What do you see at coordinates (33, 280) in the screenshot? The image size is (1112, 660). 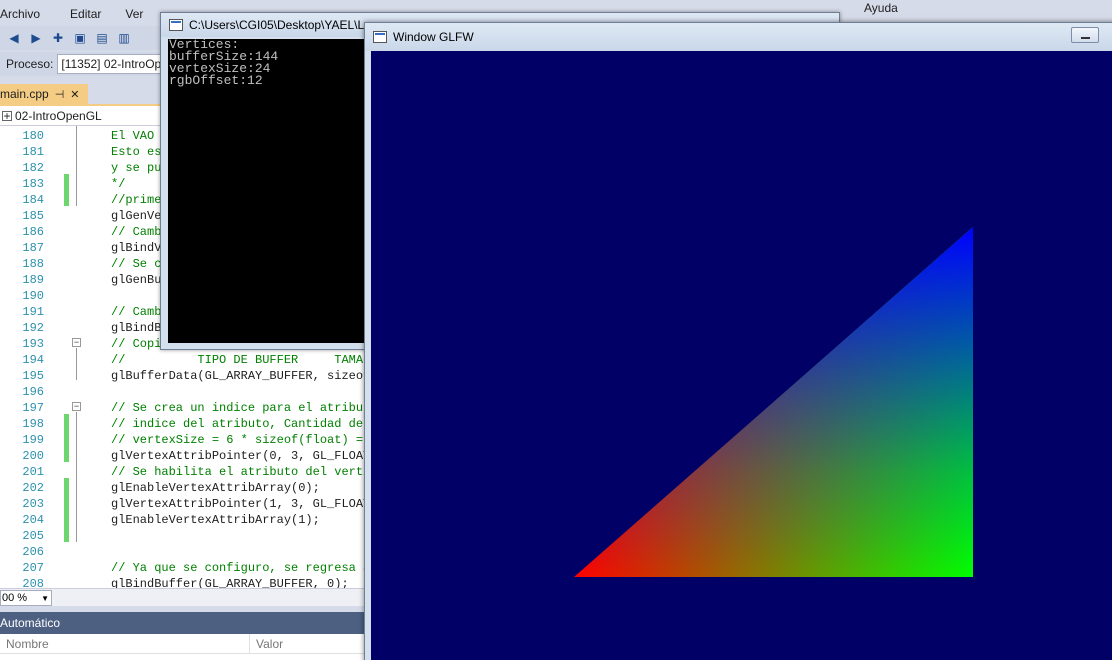 I see `line-number: 189` at bounding box center [33, 280].